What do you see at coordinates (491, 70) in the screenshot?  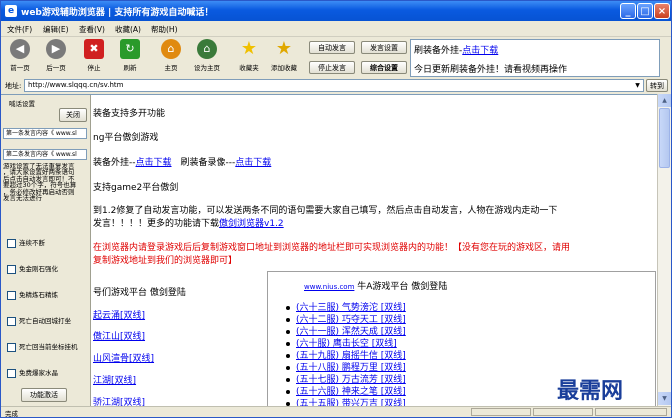 I see `notice-line2: 今日更新刷装备外挂！请看视频再操作` at bounding box center [491, 70].